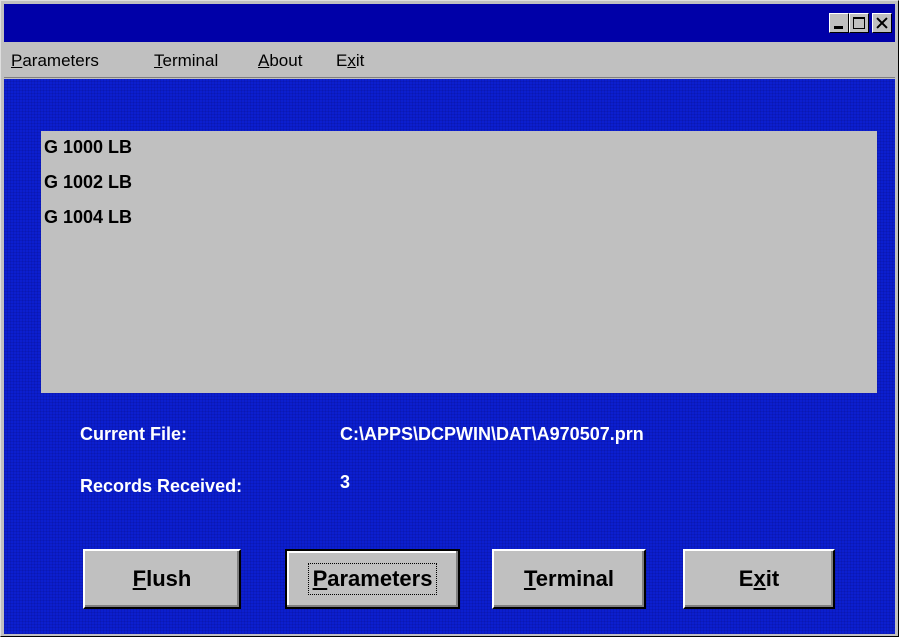 This screenshot has height=637, width=899. I want to click on terminal-button: Terminal, so click(569, 579).